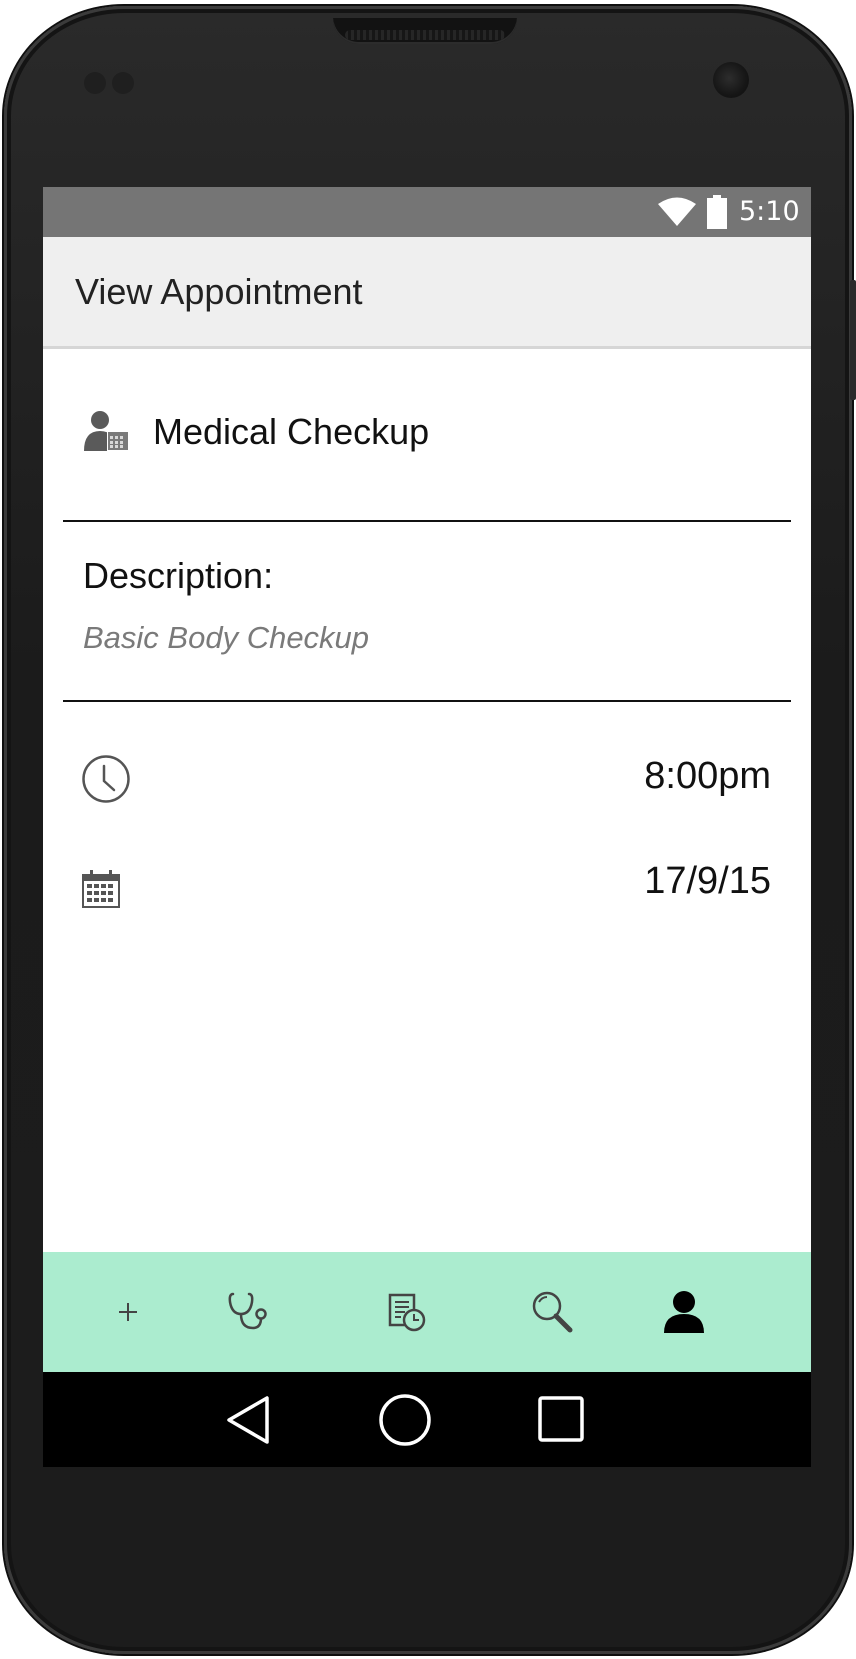 The width and height of the screenshot is (856, 1659). Describe the element at coordinates (291, 431) in the screenshot. I see `appointment-title: Medical Checkup` at that location.